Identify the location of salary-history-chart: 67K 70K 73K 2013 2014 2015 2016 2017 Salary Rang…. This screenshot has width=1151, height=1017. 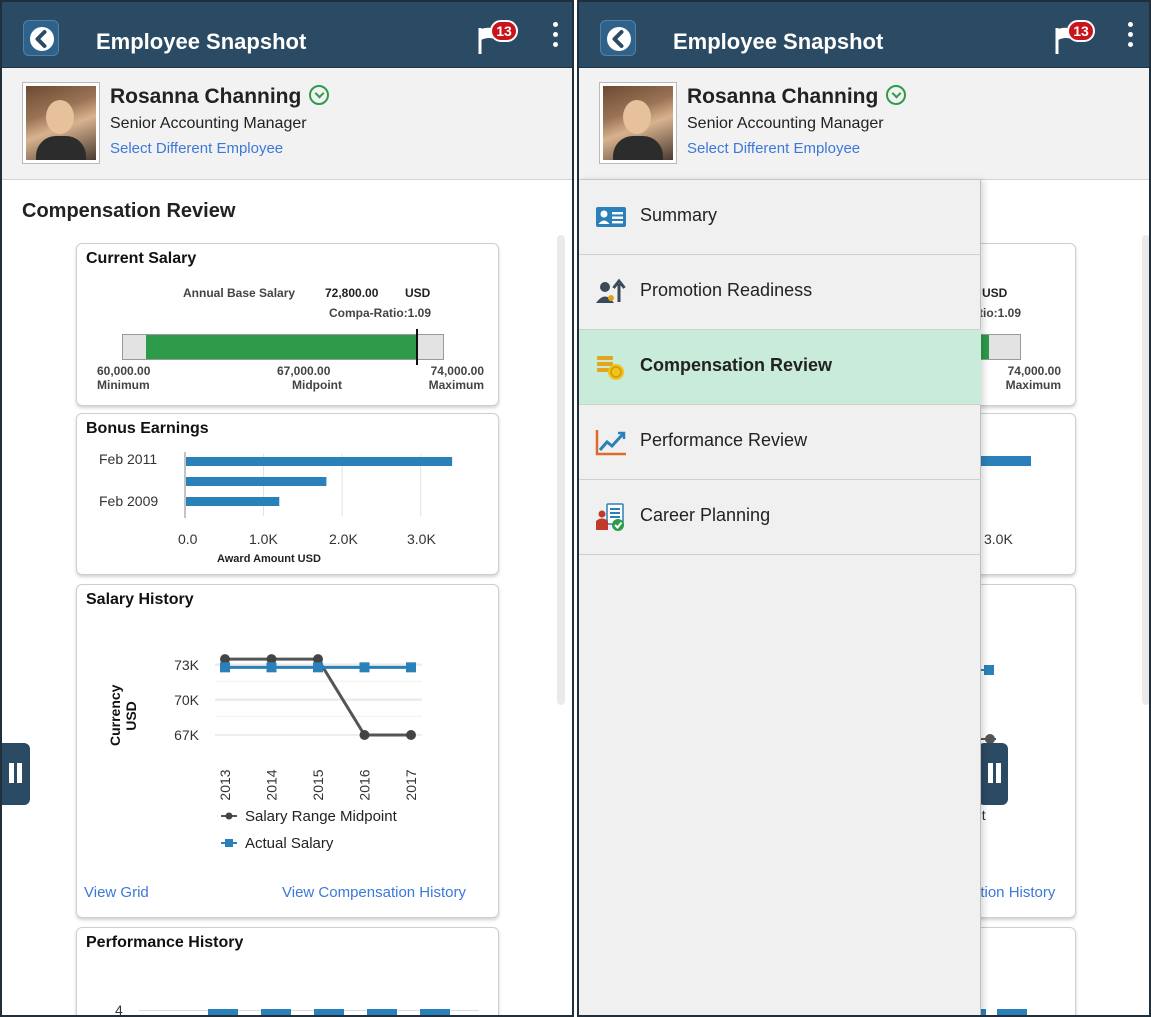
(298, 753).